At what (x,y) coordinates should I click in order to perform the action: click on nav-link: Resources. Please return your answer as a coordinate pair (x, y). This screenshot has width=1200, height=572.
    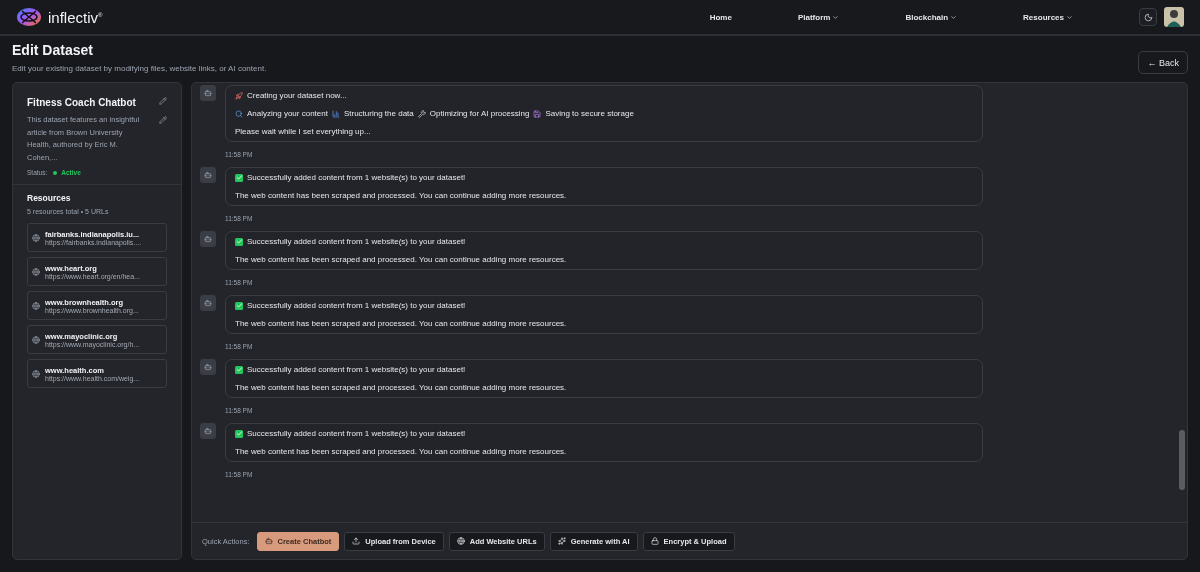
    Looking at the image, I should click on (1048, 17).